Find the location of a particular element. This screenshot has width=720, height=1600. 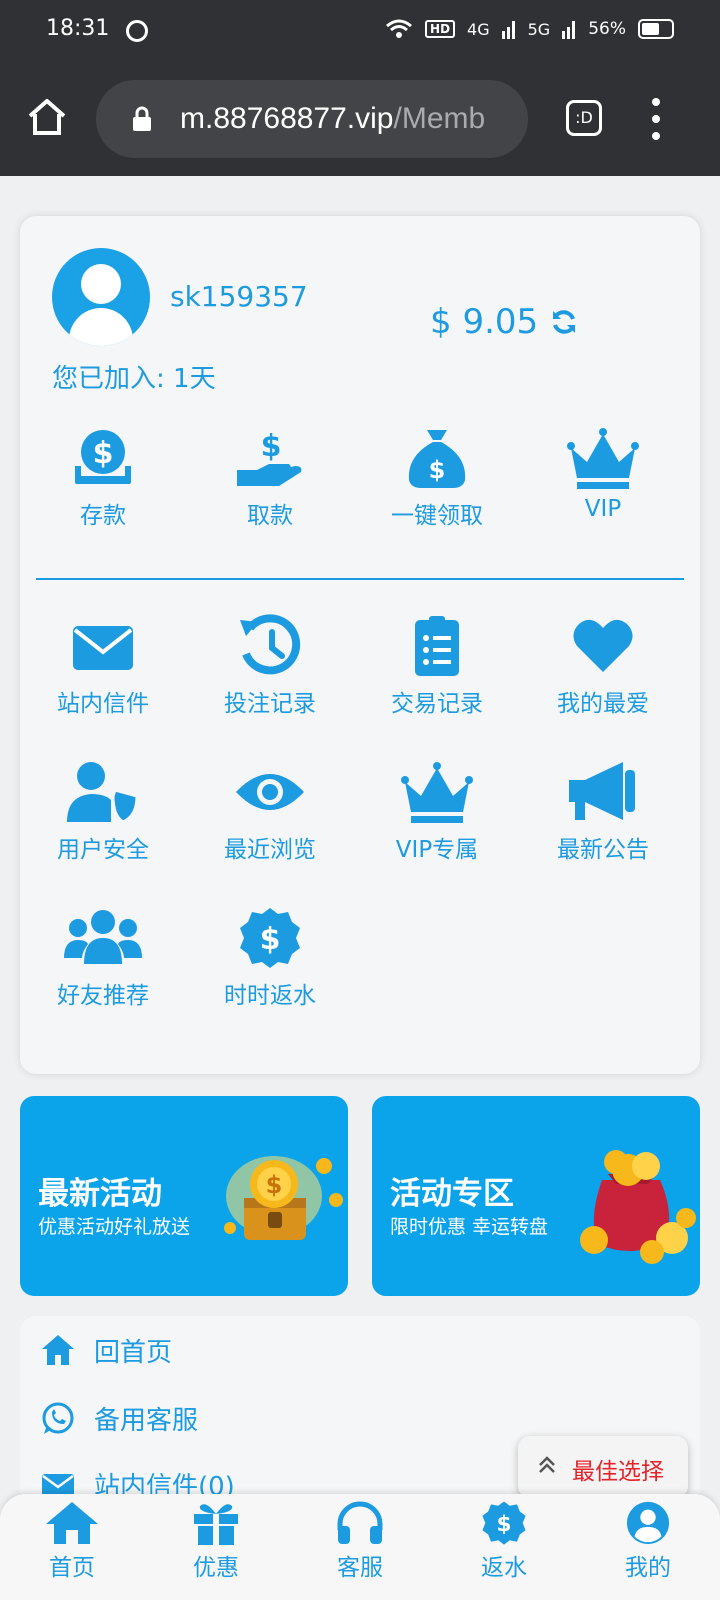

menu-item-rebate: $ 时时返水 is located at coordinates (270, 958).